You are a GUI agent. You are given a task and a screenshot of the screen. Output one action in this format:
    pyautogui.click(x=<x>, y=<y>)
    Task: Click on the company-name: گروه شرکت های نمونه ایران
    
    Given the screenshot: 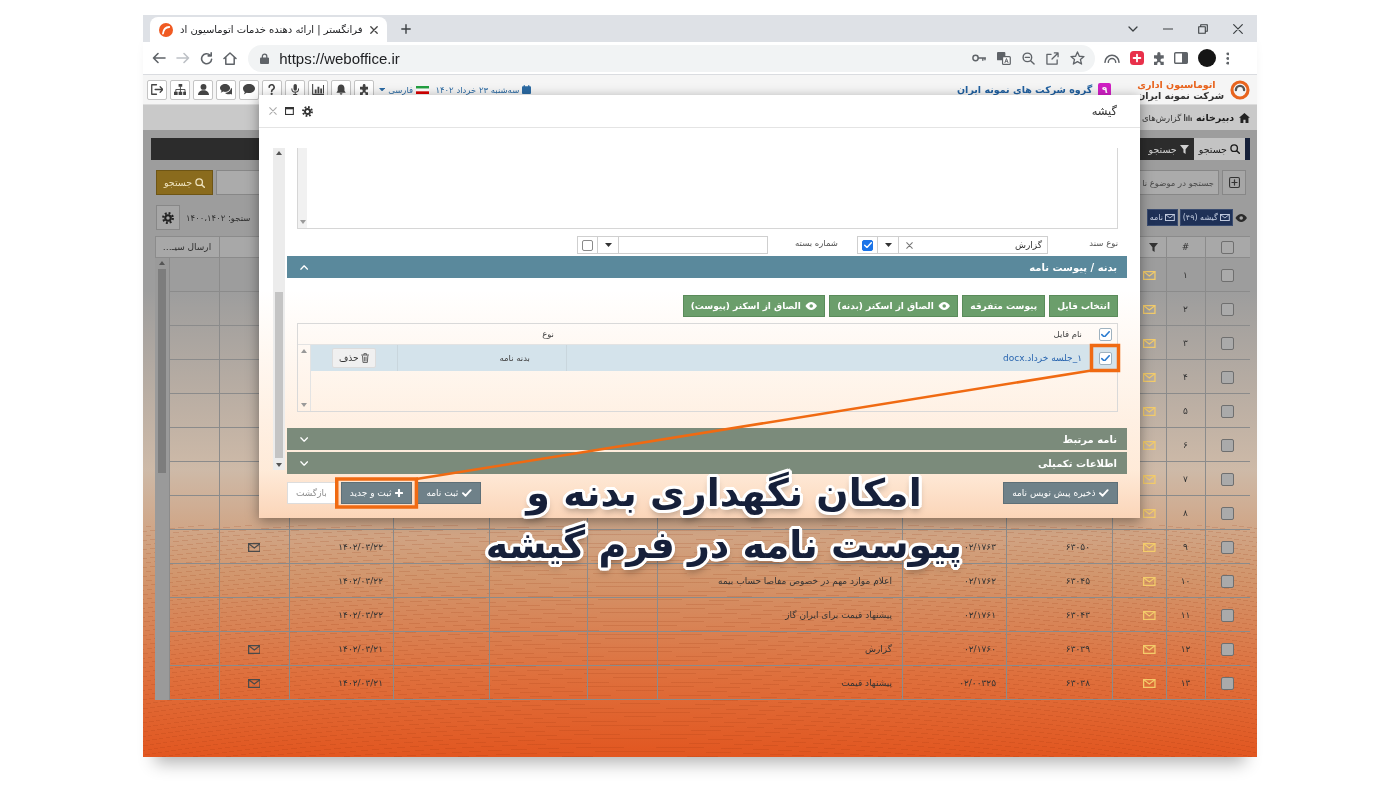 What is the action you would take?
    pyautogui.click(x=1025, y=89)
    